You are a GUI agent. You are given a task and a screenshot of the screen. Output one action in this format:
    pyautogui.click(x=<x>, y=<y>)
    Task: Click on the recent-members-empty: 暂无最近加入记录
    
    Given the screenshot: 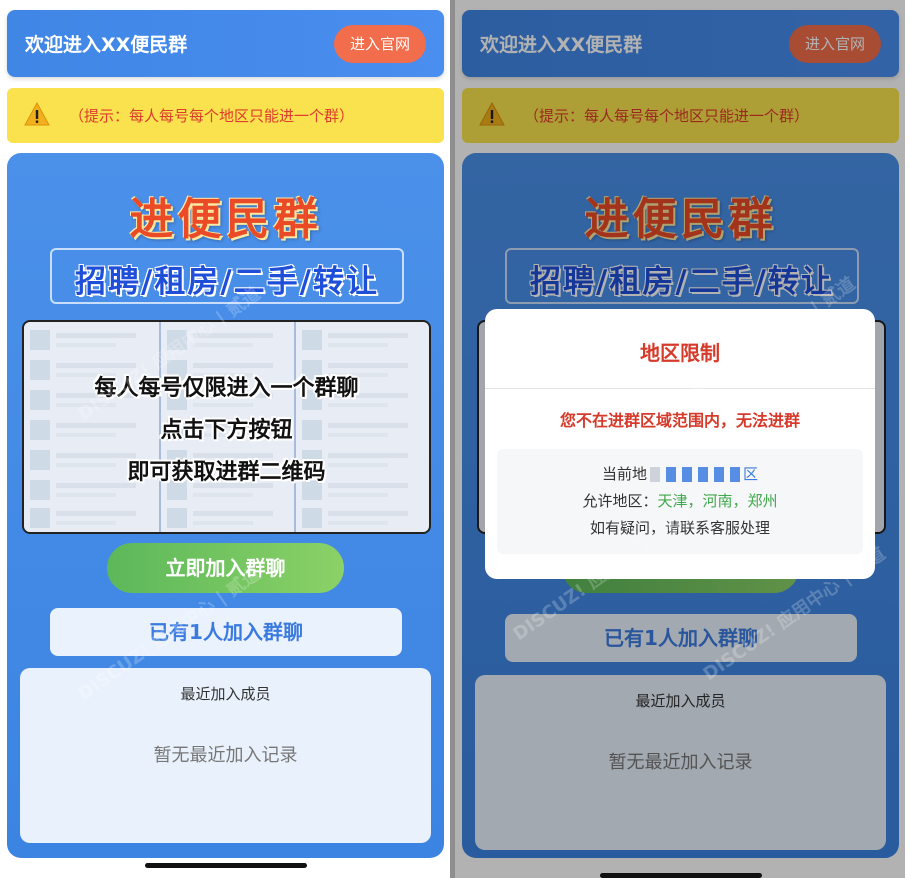 What is the action you would take?
    pyautogui.click(x=225, y=755)
    